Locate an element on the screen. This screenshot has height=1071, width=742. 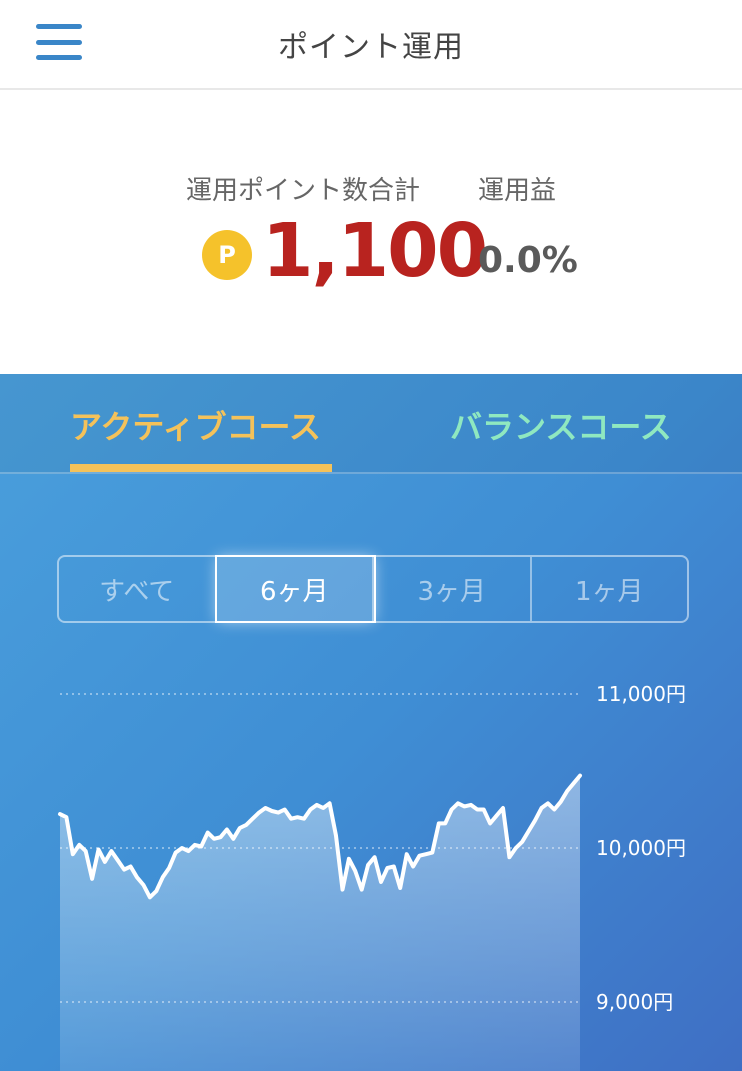
app-header: ポイント運用 is located at coordinates (371, 45).